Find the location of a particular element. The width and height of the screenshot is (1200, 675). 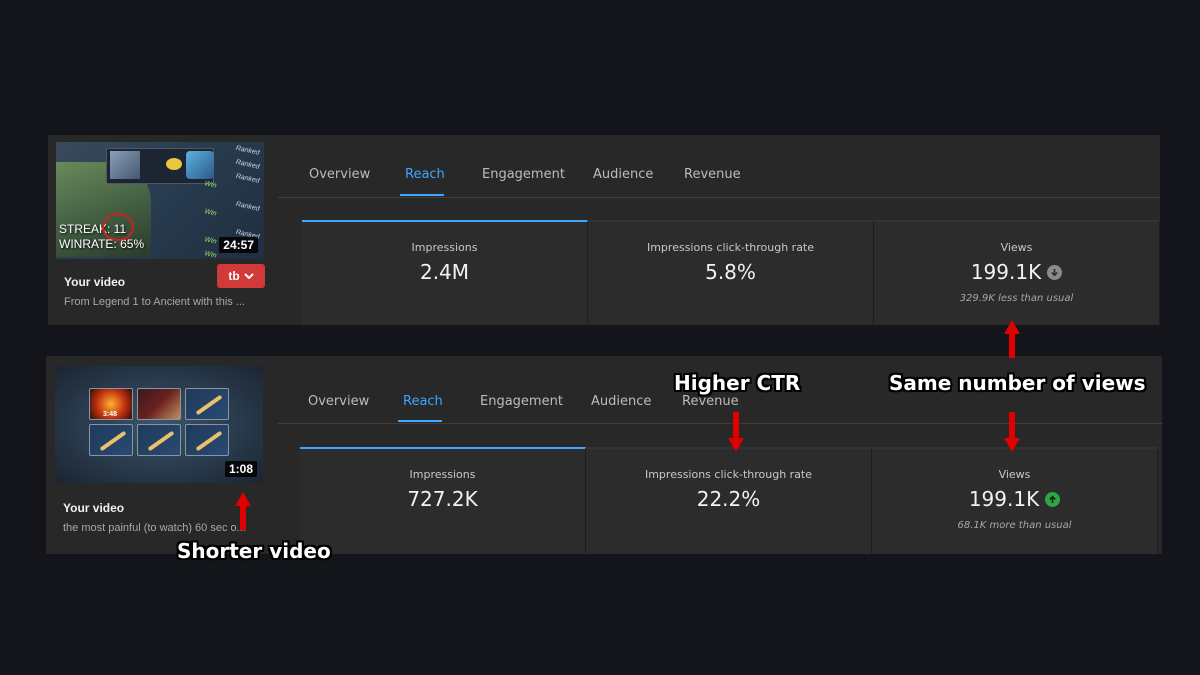

card-note: 329.9K less than usual is located at coordinates (1016, 298).